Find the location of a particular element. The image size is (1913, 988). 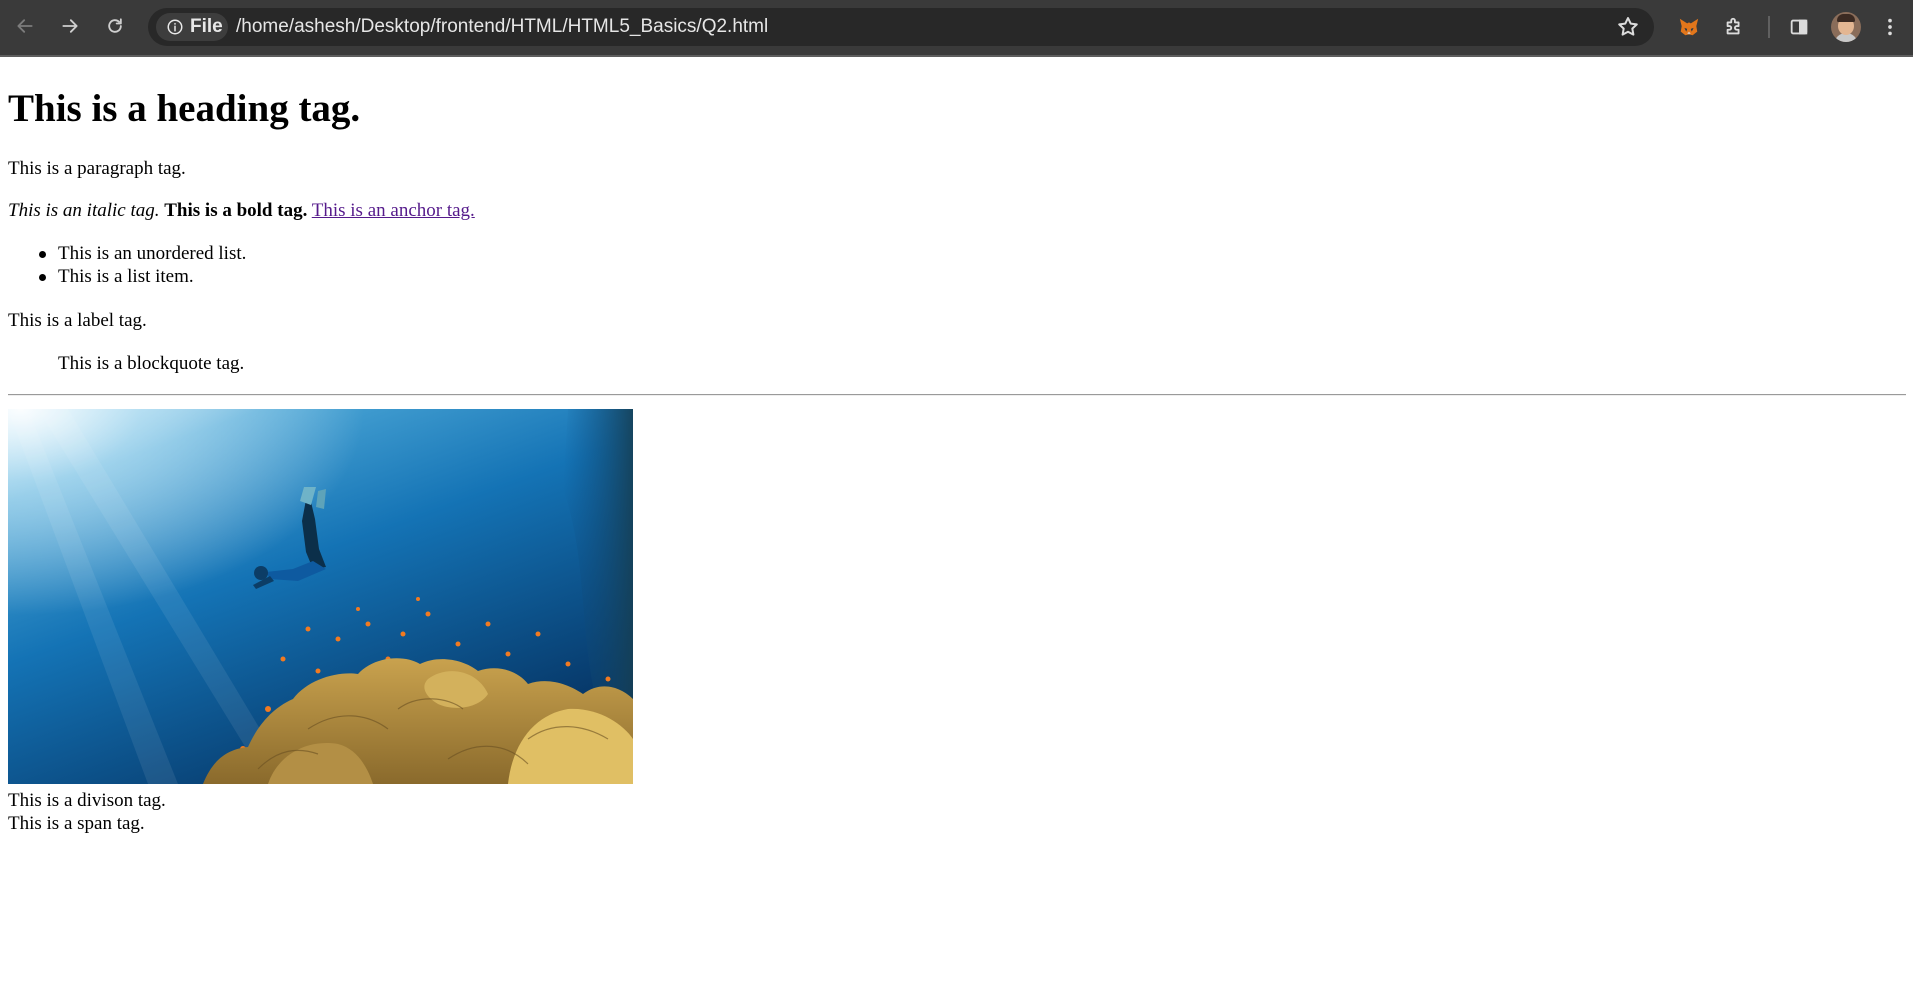

toolbar-separator is located at coordinates (1769, 27).